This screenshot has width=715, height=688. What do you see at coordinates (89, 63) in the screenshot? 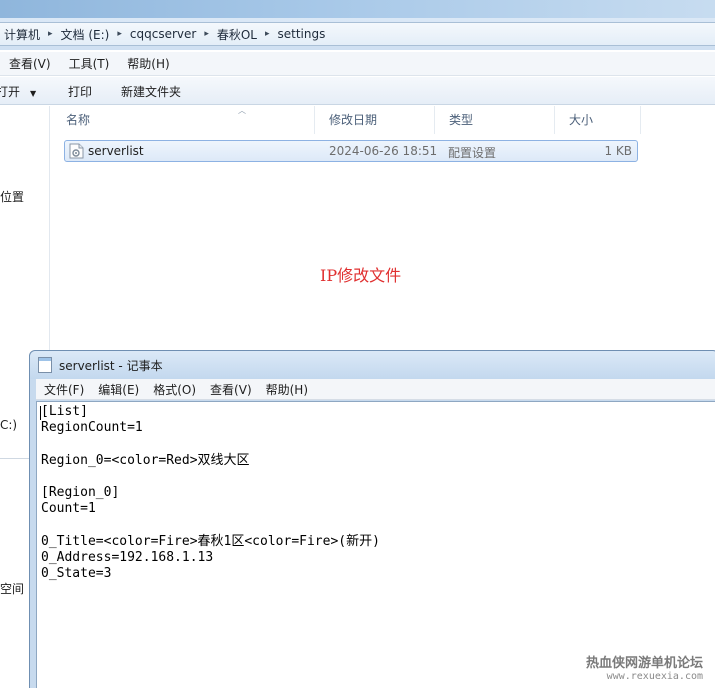
I see `menu-tools: 工具(T)` at bounding box center [89, 63].